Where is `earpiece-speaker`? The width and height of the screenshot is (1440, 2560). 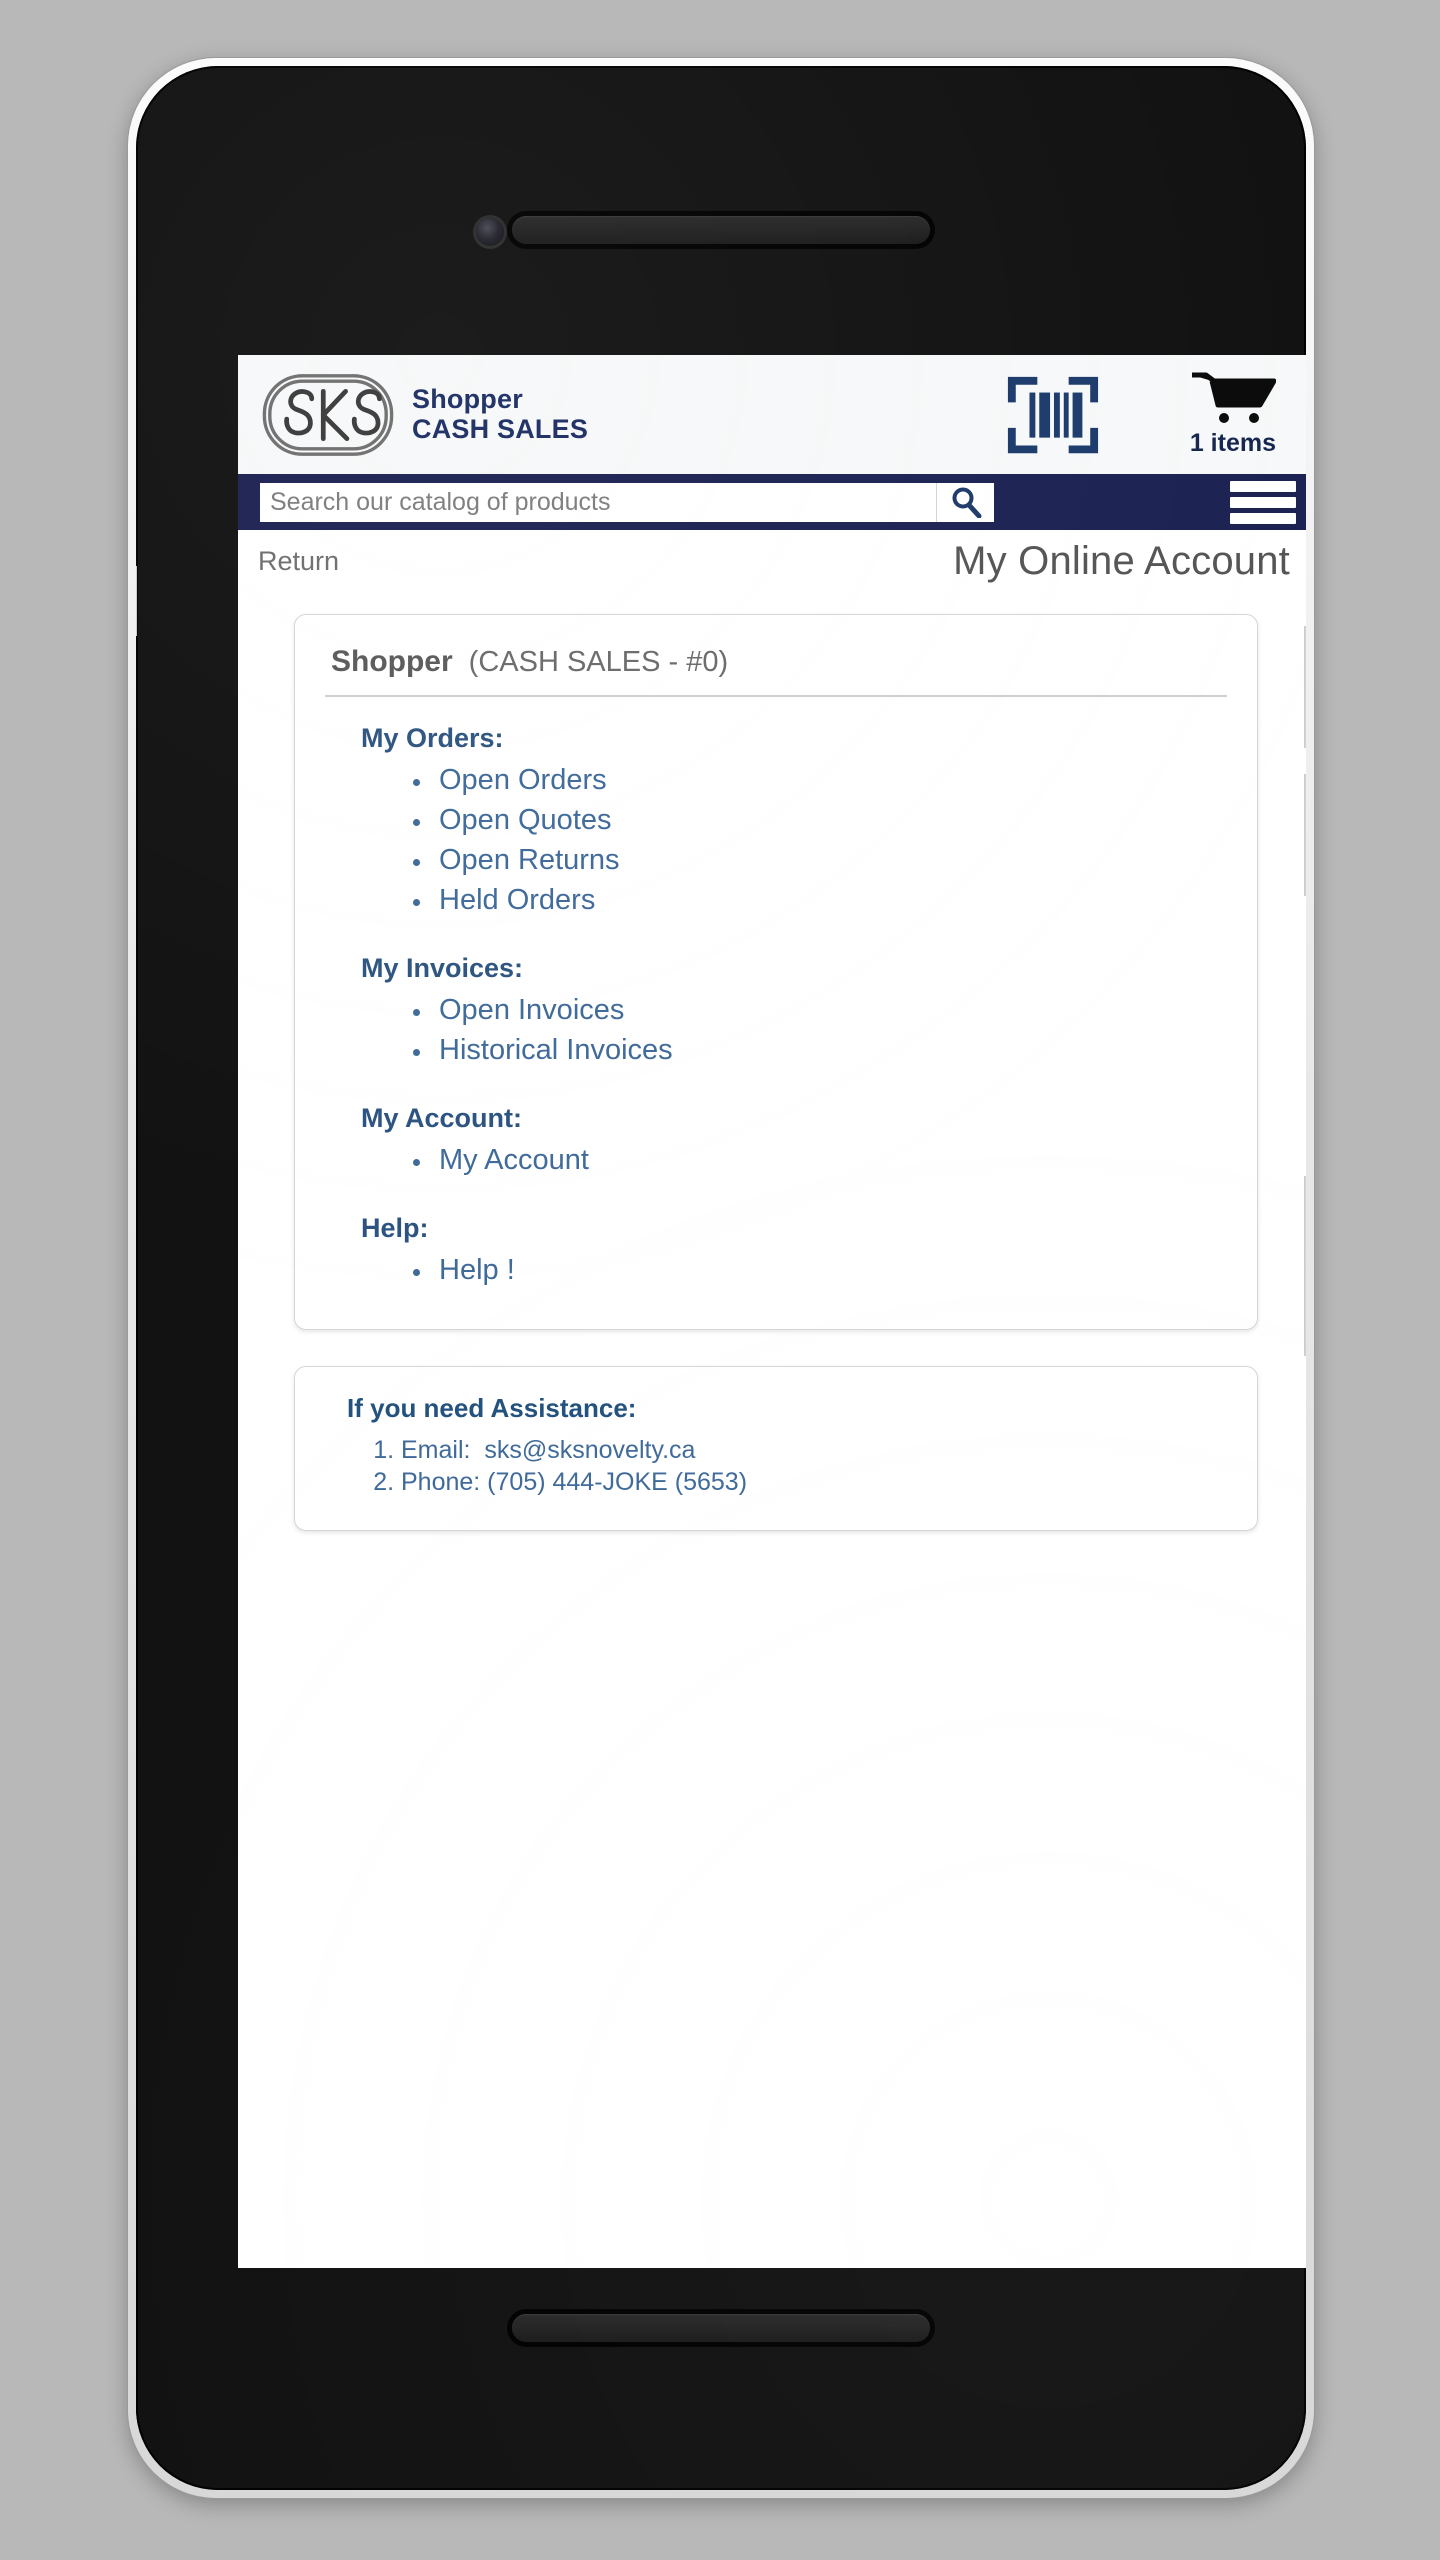
earpiece-speaker is located at coordinates (721, 230).